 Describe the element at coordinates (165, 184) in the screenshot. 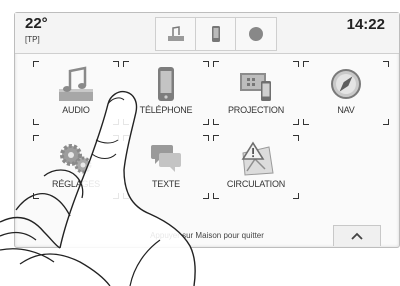

I see `tile-label: TEXTE` at that location.